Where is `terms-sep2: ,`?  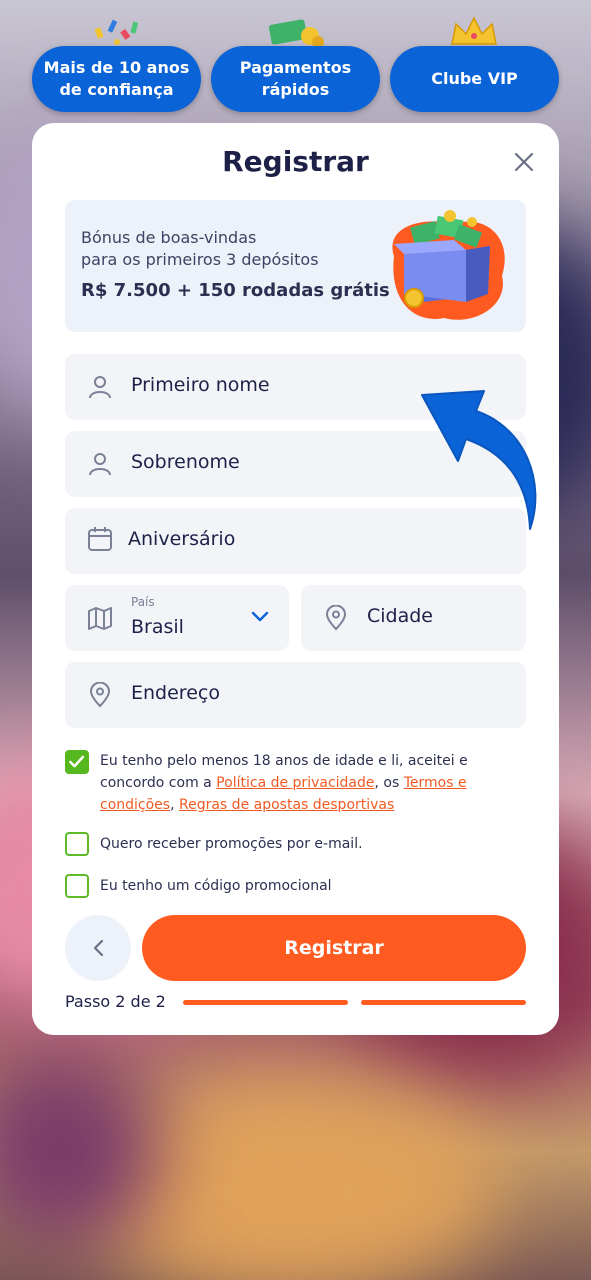 terms-sep2: , is located at coordinates (174, 805).